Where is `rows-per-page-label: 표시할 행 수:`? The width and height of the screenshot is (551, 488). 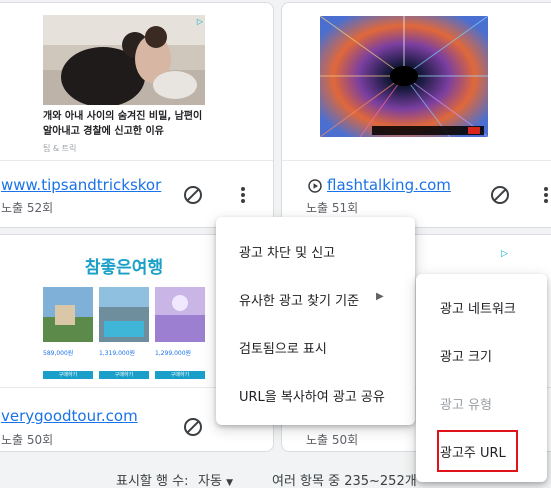
rows-per-page-label: 표시할 행 수: is located at coordinates (152, 481).